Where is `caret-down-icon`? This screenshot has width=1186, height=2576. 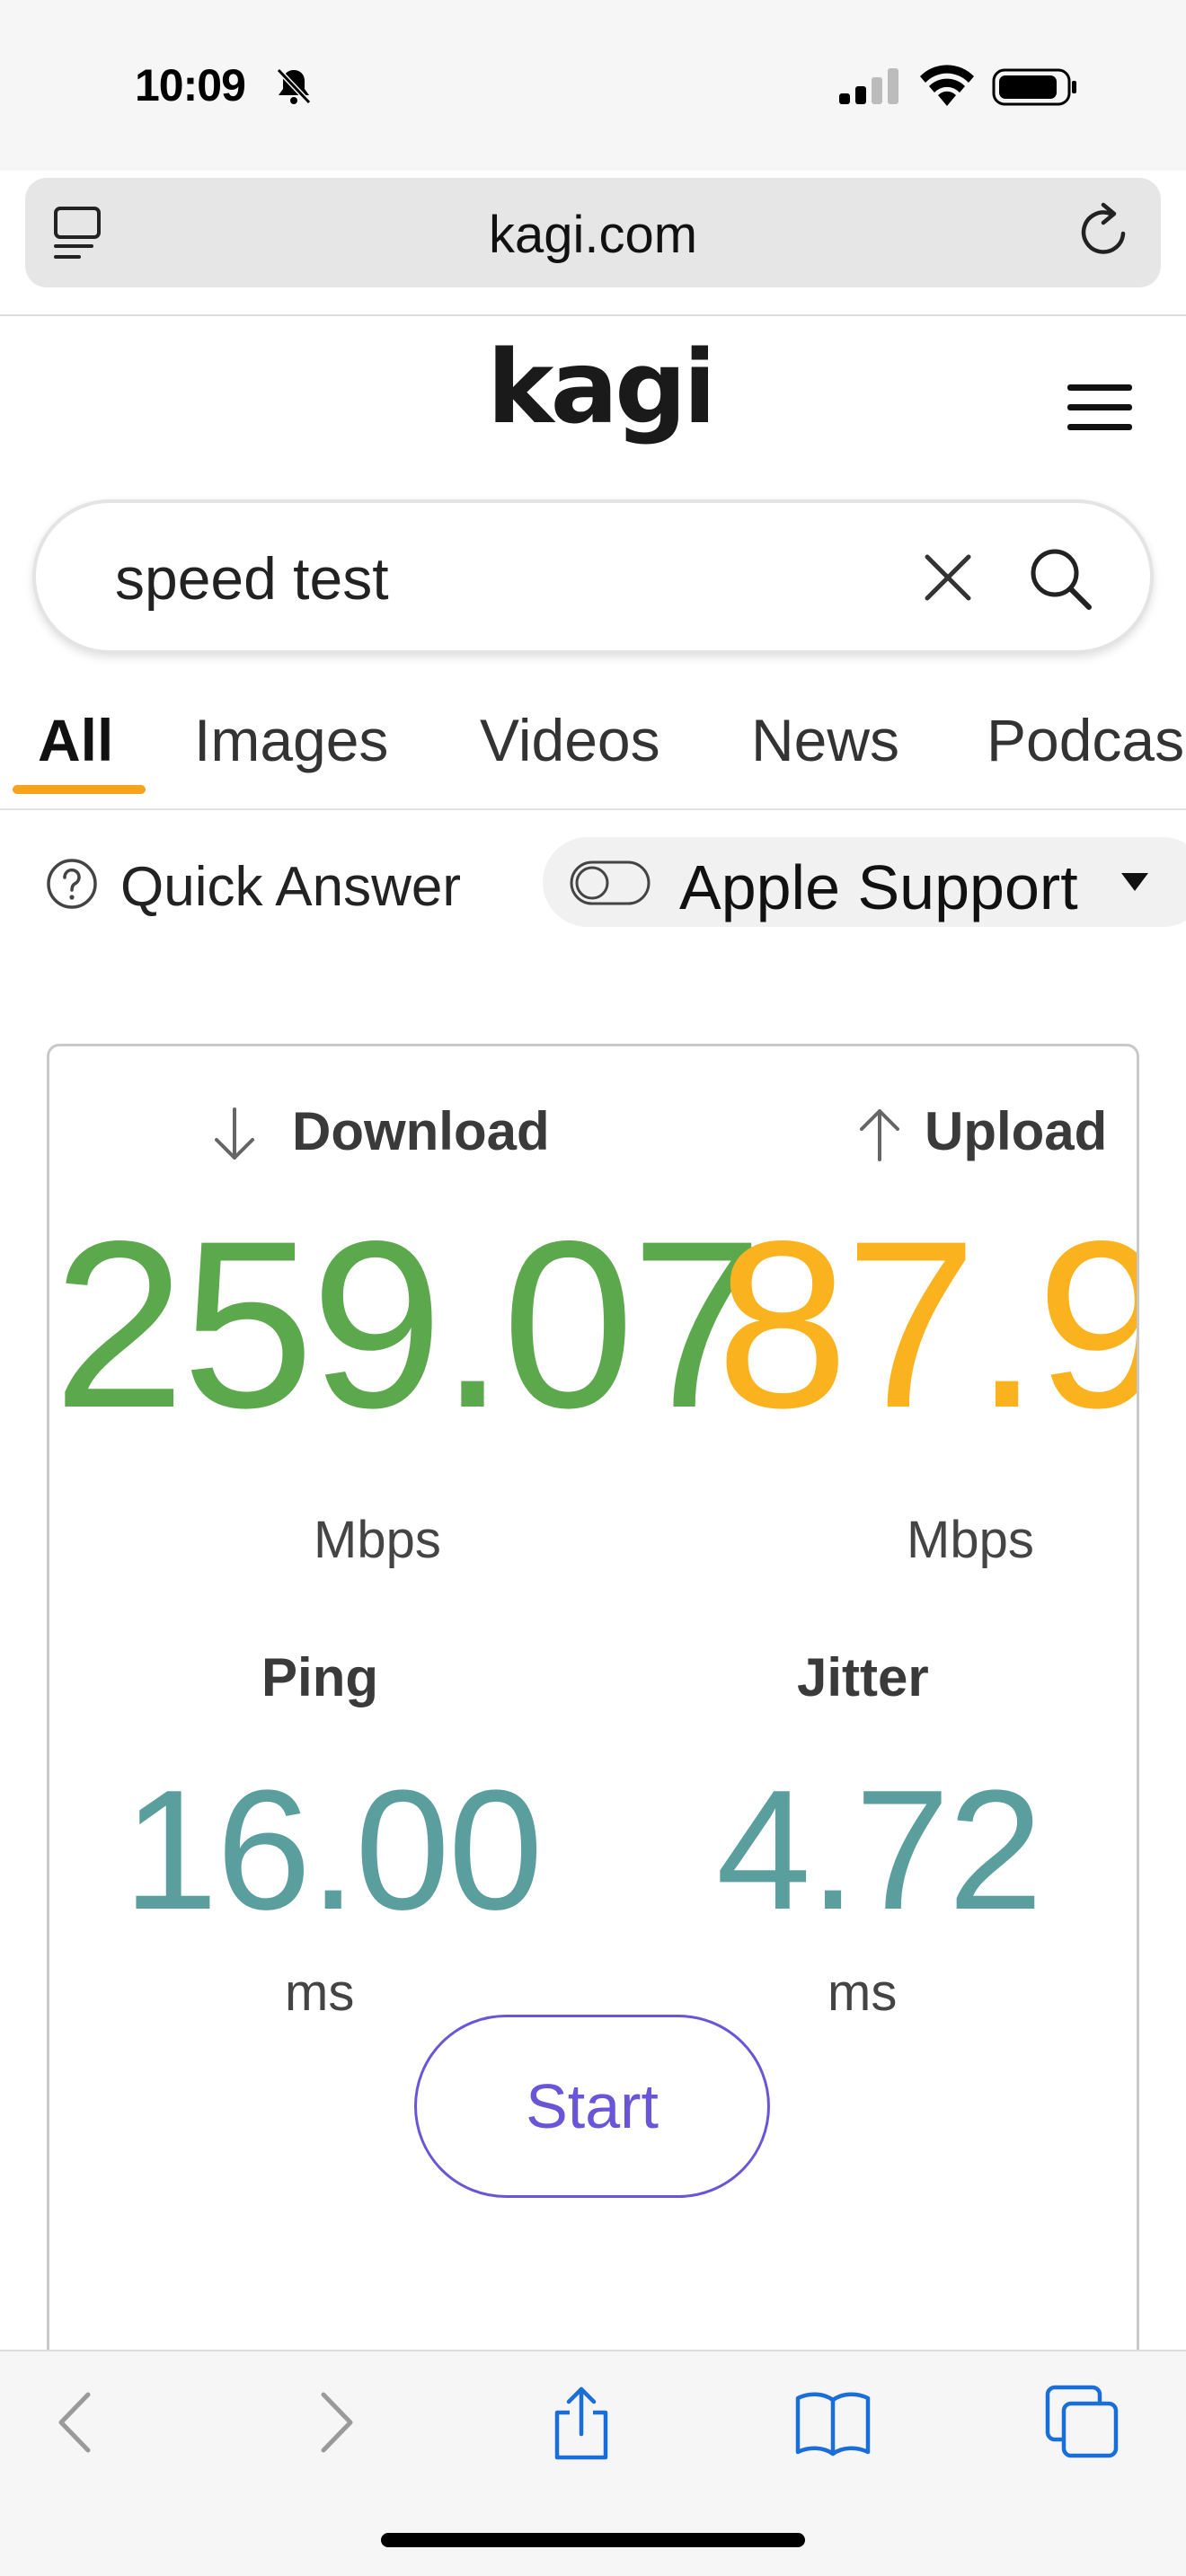
caret-down-icon is located at coordinates (1134, 882).